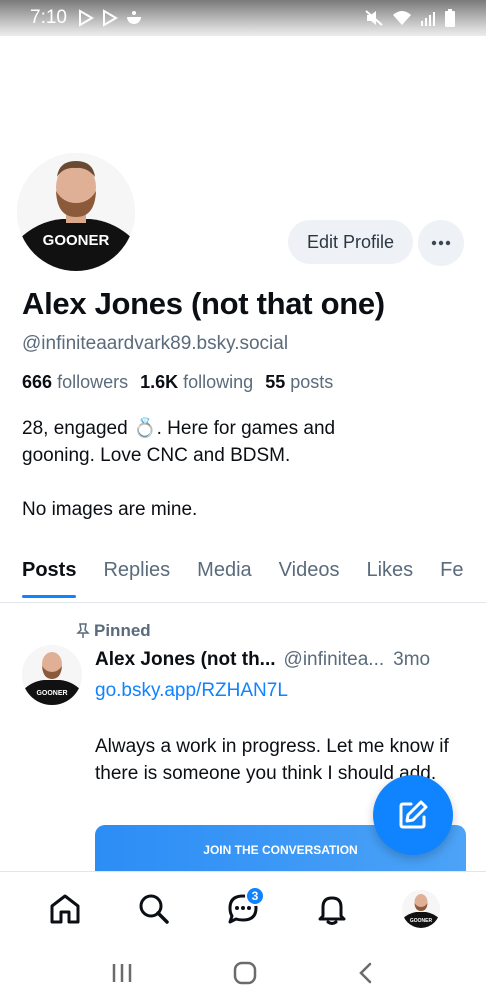 The image size is (486, 1000). I want to click on tab-replies: Replies, so click(136, 578).